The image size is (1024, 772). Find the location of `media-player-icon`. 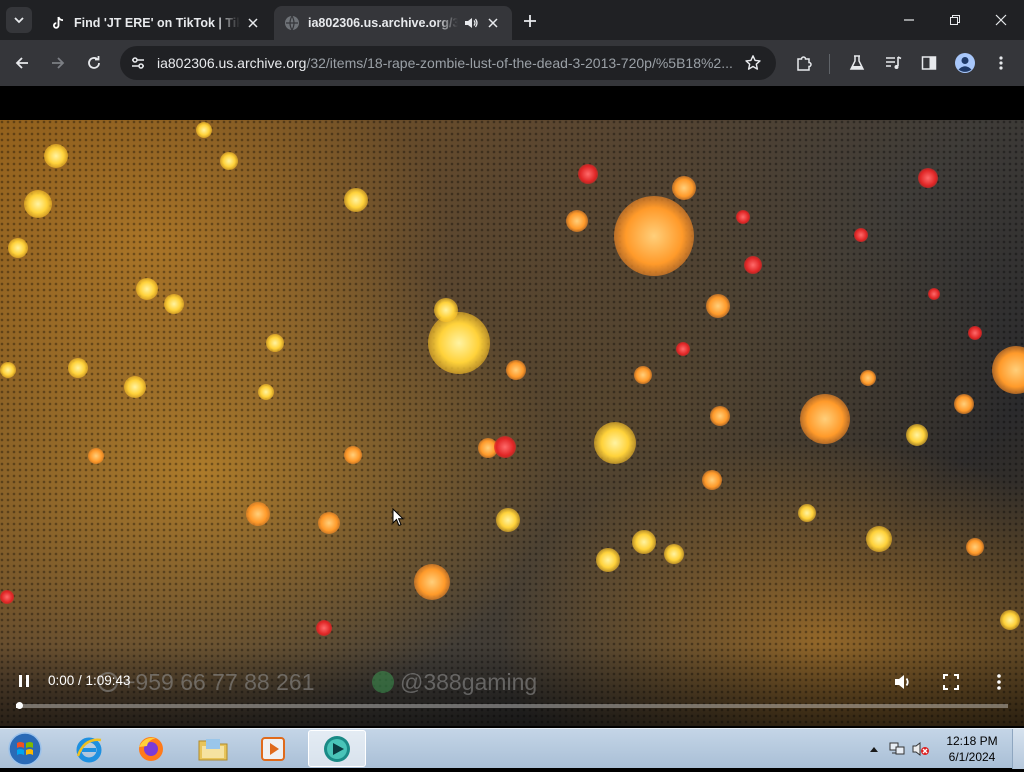

media-player-icon is located at coordinates (273, 748).